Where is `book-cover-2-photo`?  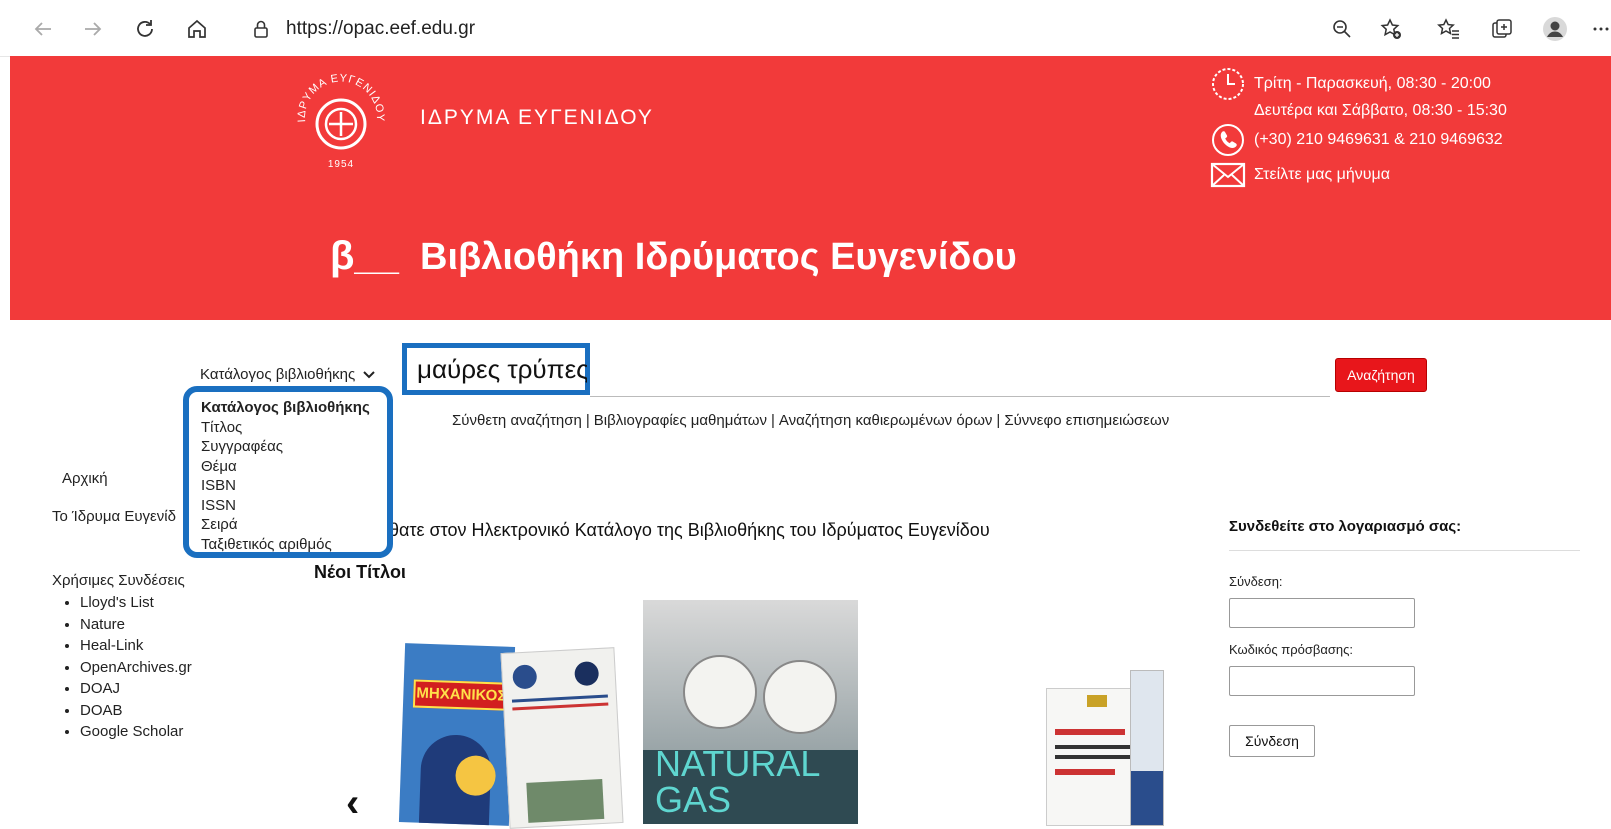
book-cover-2-photo is located at coordinates (565, 800).